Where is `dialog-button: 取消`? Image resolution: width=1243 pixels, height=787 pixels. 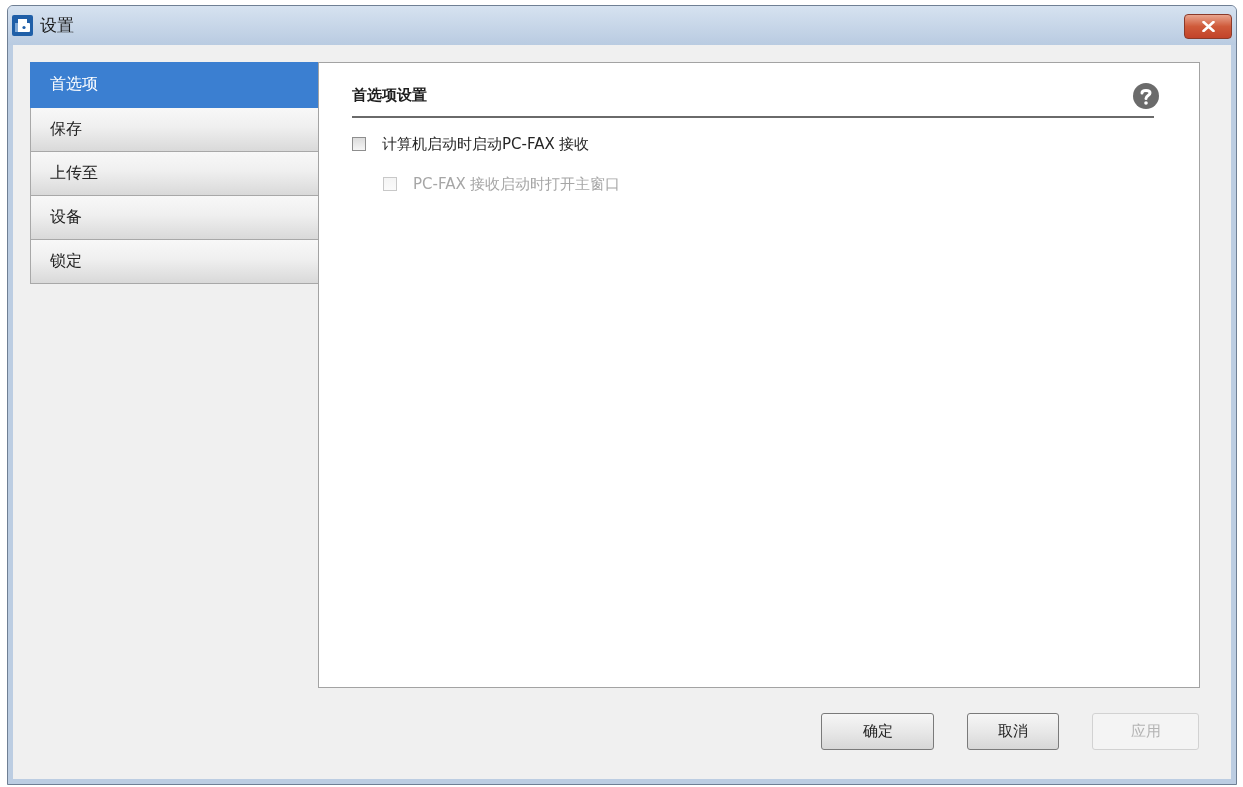
dialog-button: 取消 is located at coordinates (1013, 731).